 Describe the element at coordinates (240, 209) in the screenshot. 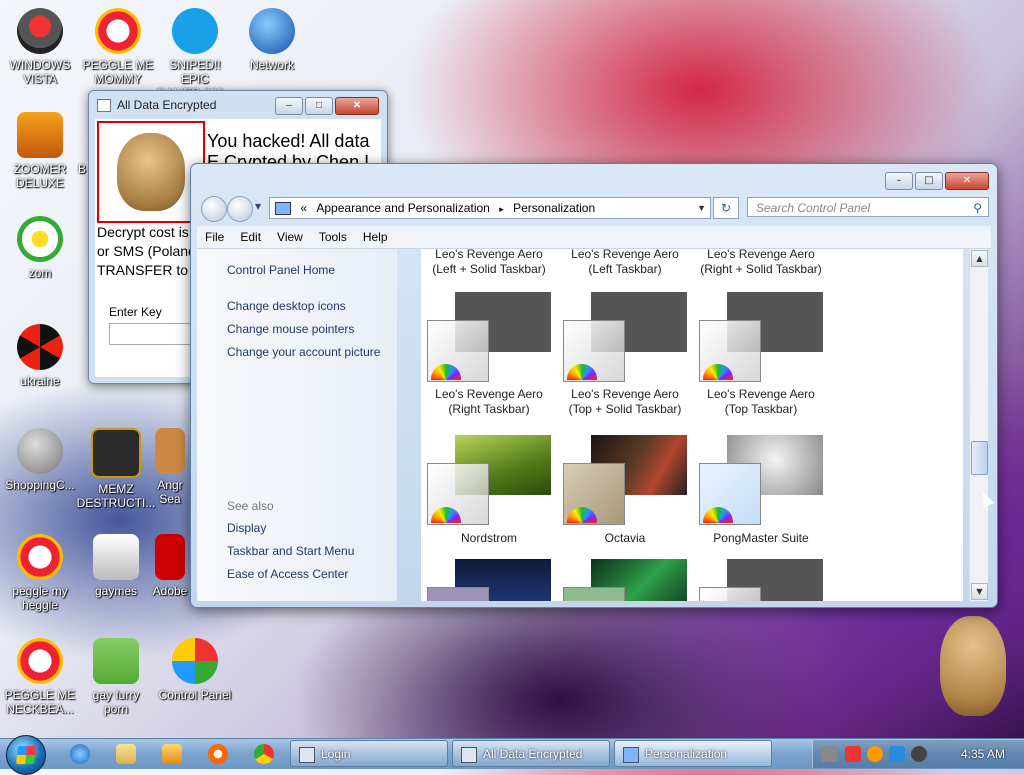

I see `forward-button` at that location.